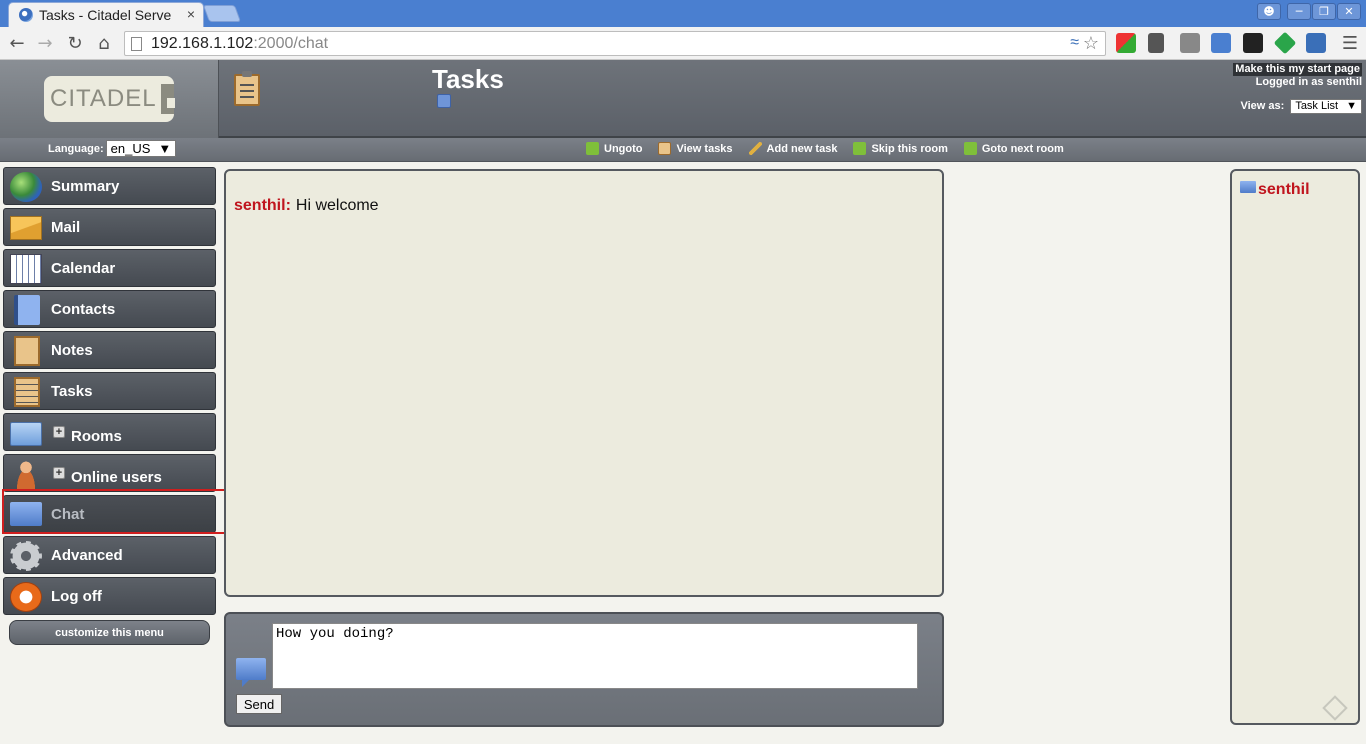 Image resolution: width=1366 pixels, height=744 pixels. What do you see at coordinates (900, 148) in the screenshot?
I see `skip-room-link: Skip this room` at bounding box center [900, 148].